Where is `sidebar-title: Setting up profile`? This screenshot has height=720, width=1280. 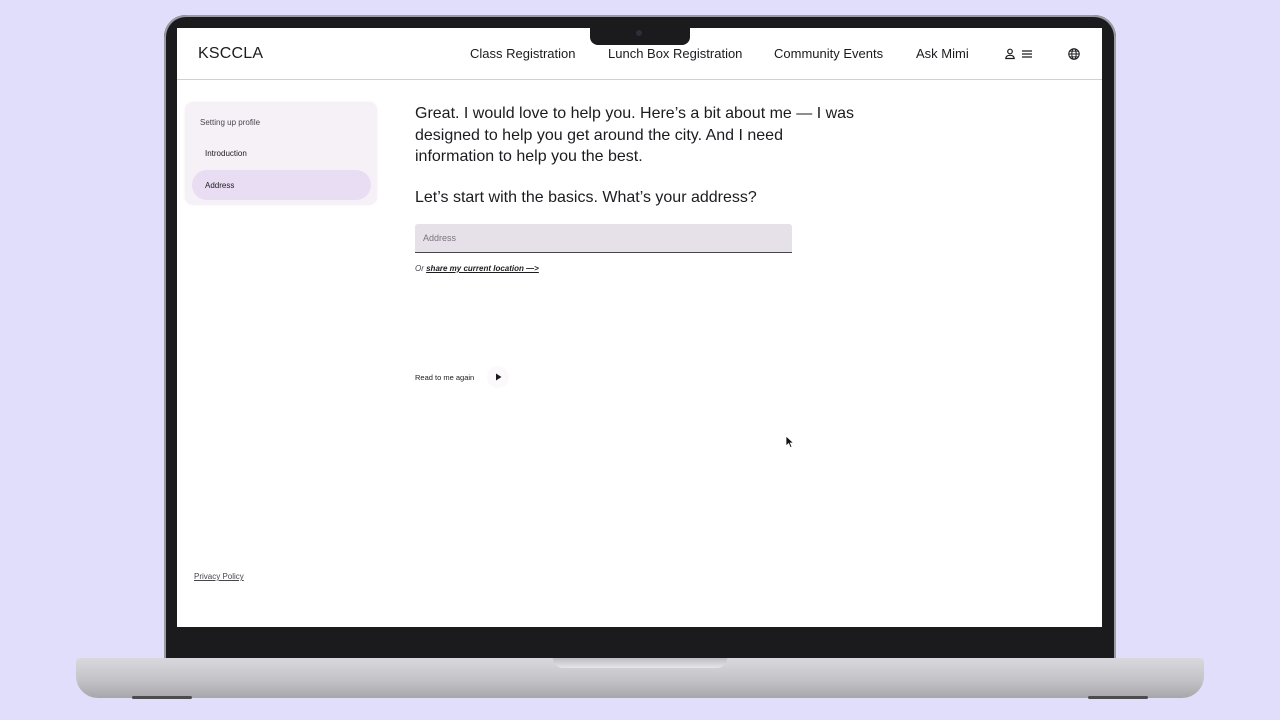 sidebar-title: Setting up profile is located at coordinates (230, 122).